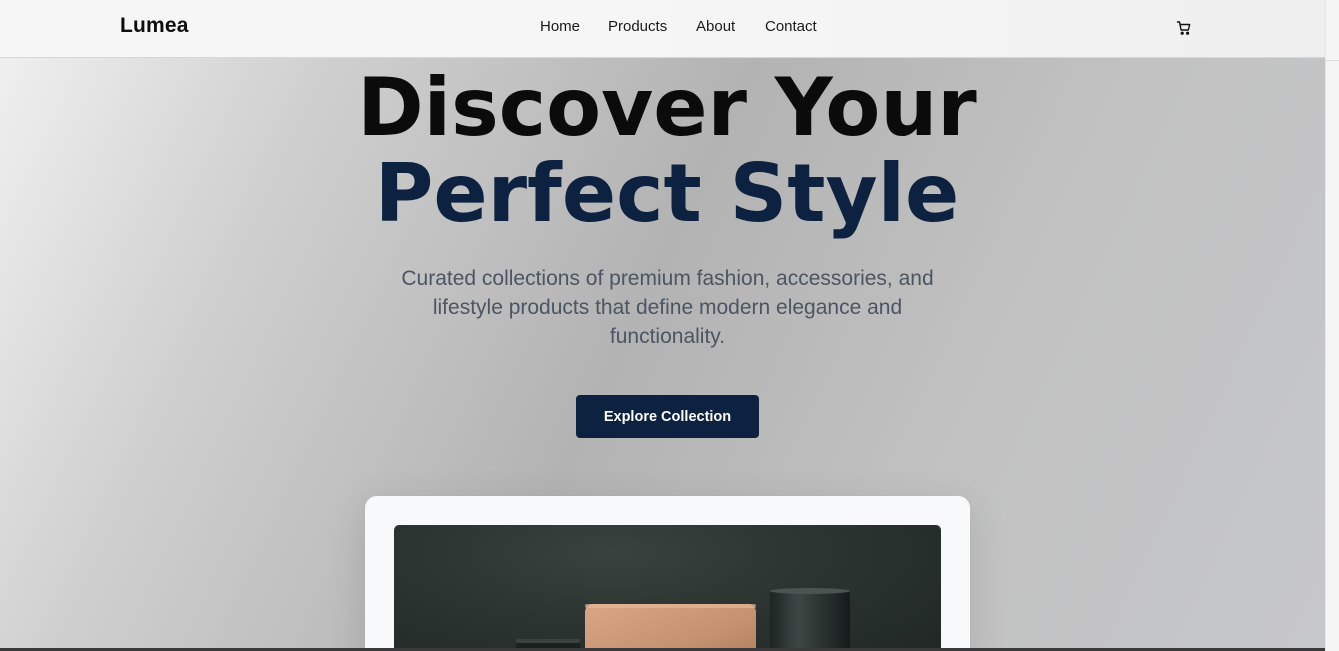 The width and height of the screenshot is (1339, 651). Describe the element at coordinates (667, 416) in the screenshot. I see `explore-collection-button: Explore Collection` at that location.